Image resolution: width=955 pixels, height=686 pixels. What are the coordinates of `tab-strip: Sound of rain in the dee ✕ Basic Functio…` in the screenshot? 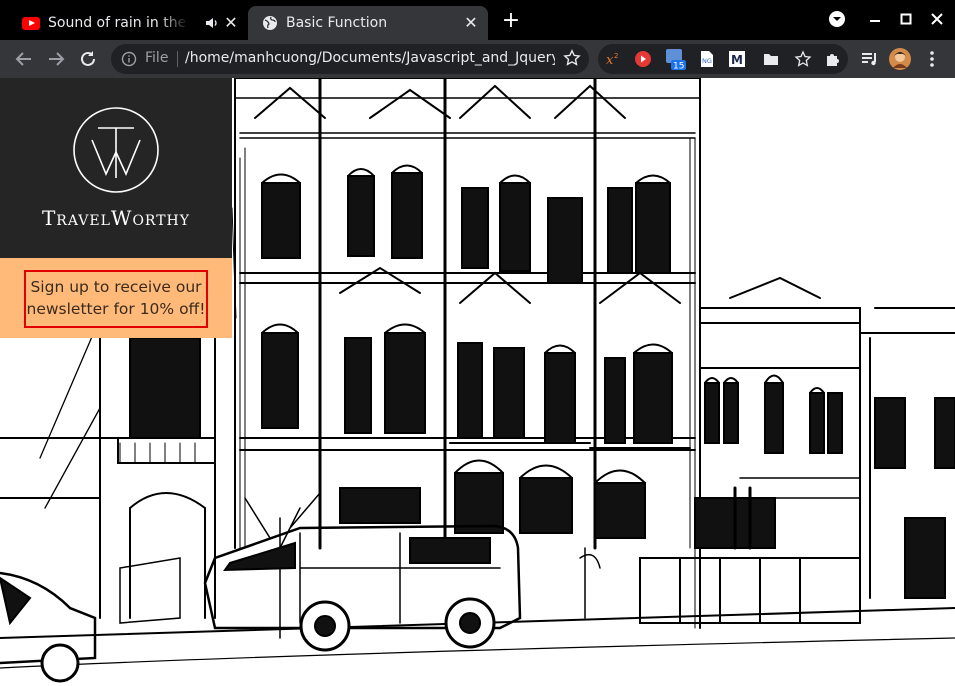 It's located at (477, 20).